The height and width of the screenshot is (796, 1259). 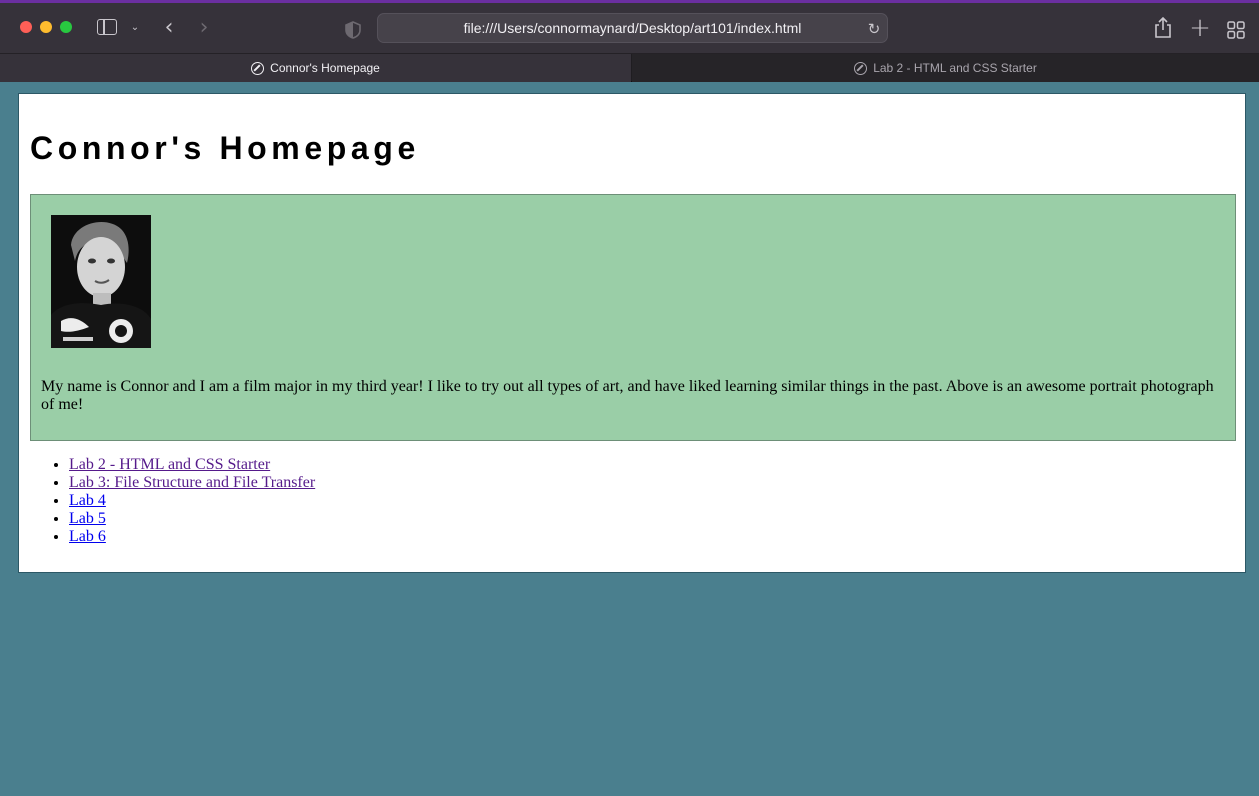 What do you see at coordinates (46, 27) in the screenshot?
I see `minimize-window-button` at bounding box center [46, 27].